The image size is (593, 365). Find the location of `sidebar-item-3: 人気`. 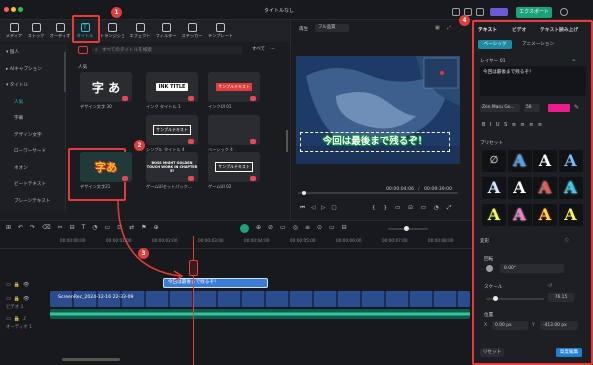

sidebar-item-3: 人気 is located at coordinates (43, 103).